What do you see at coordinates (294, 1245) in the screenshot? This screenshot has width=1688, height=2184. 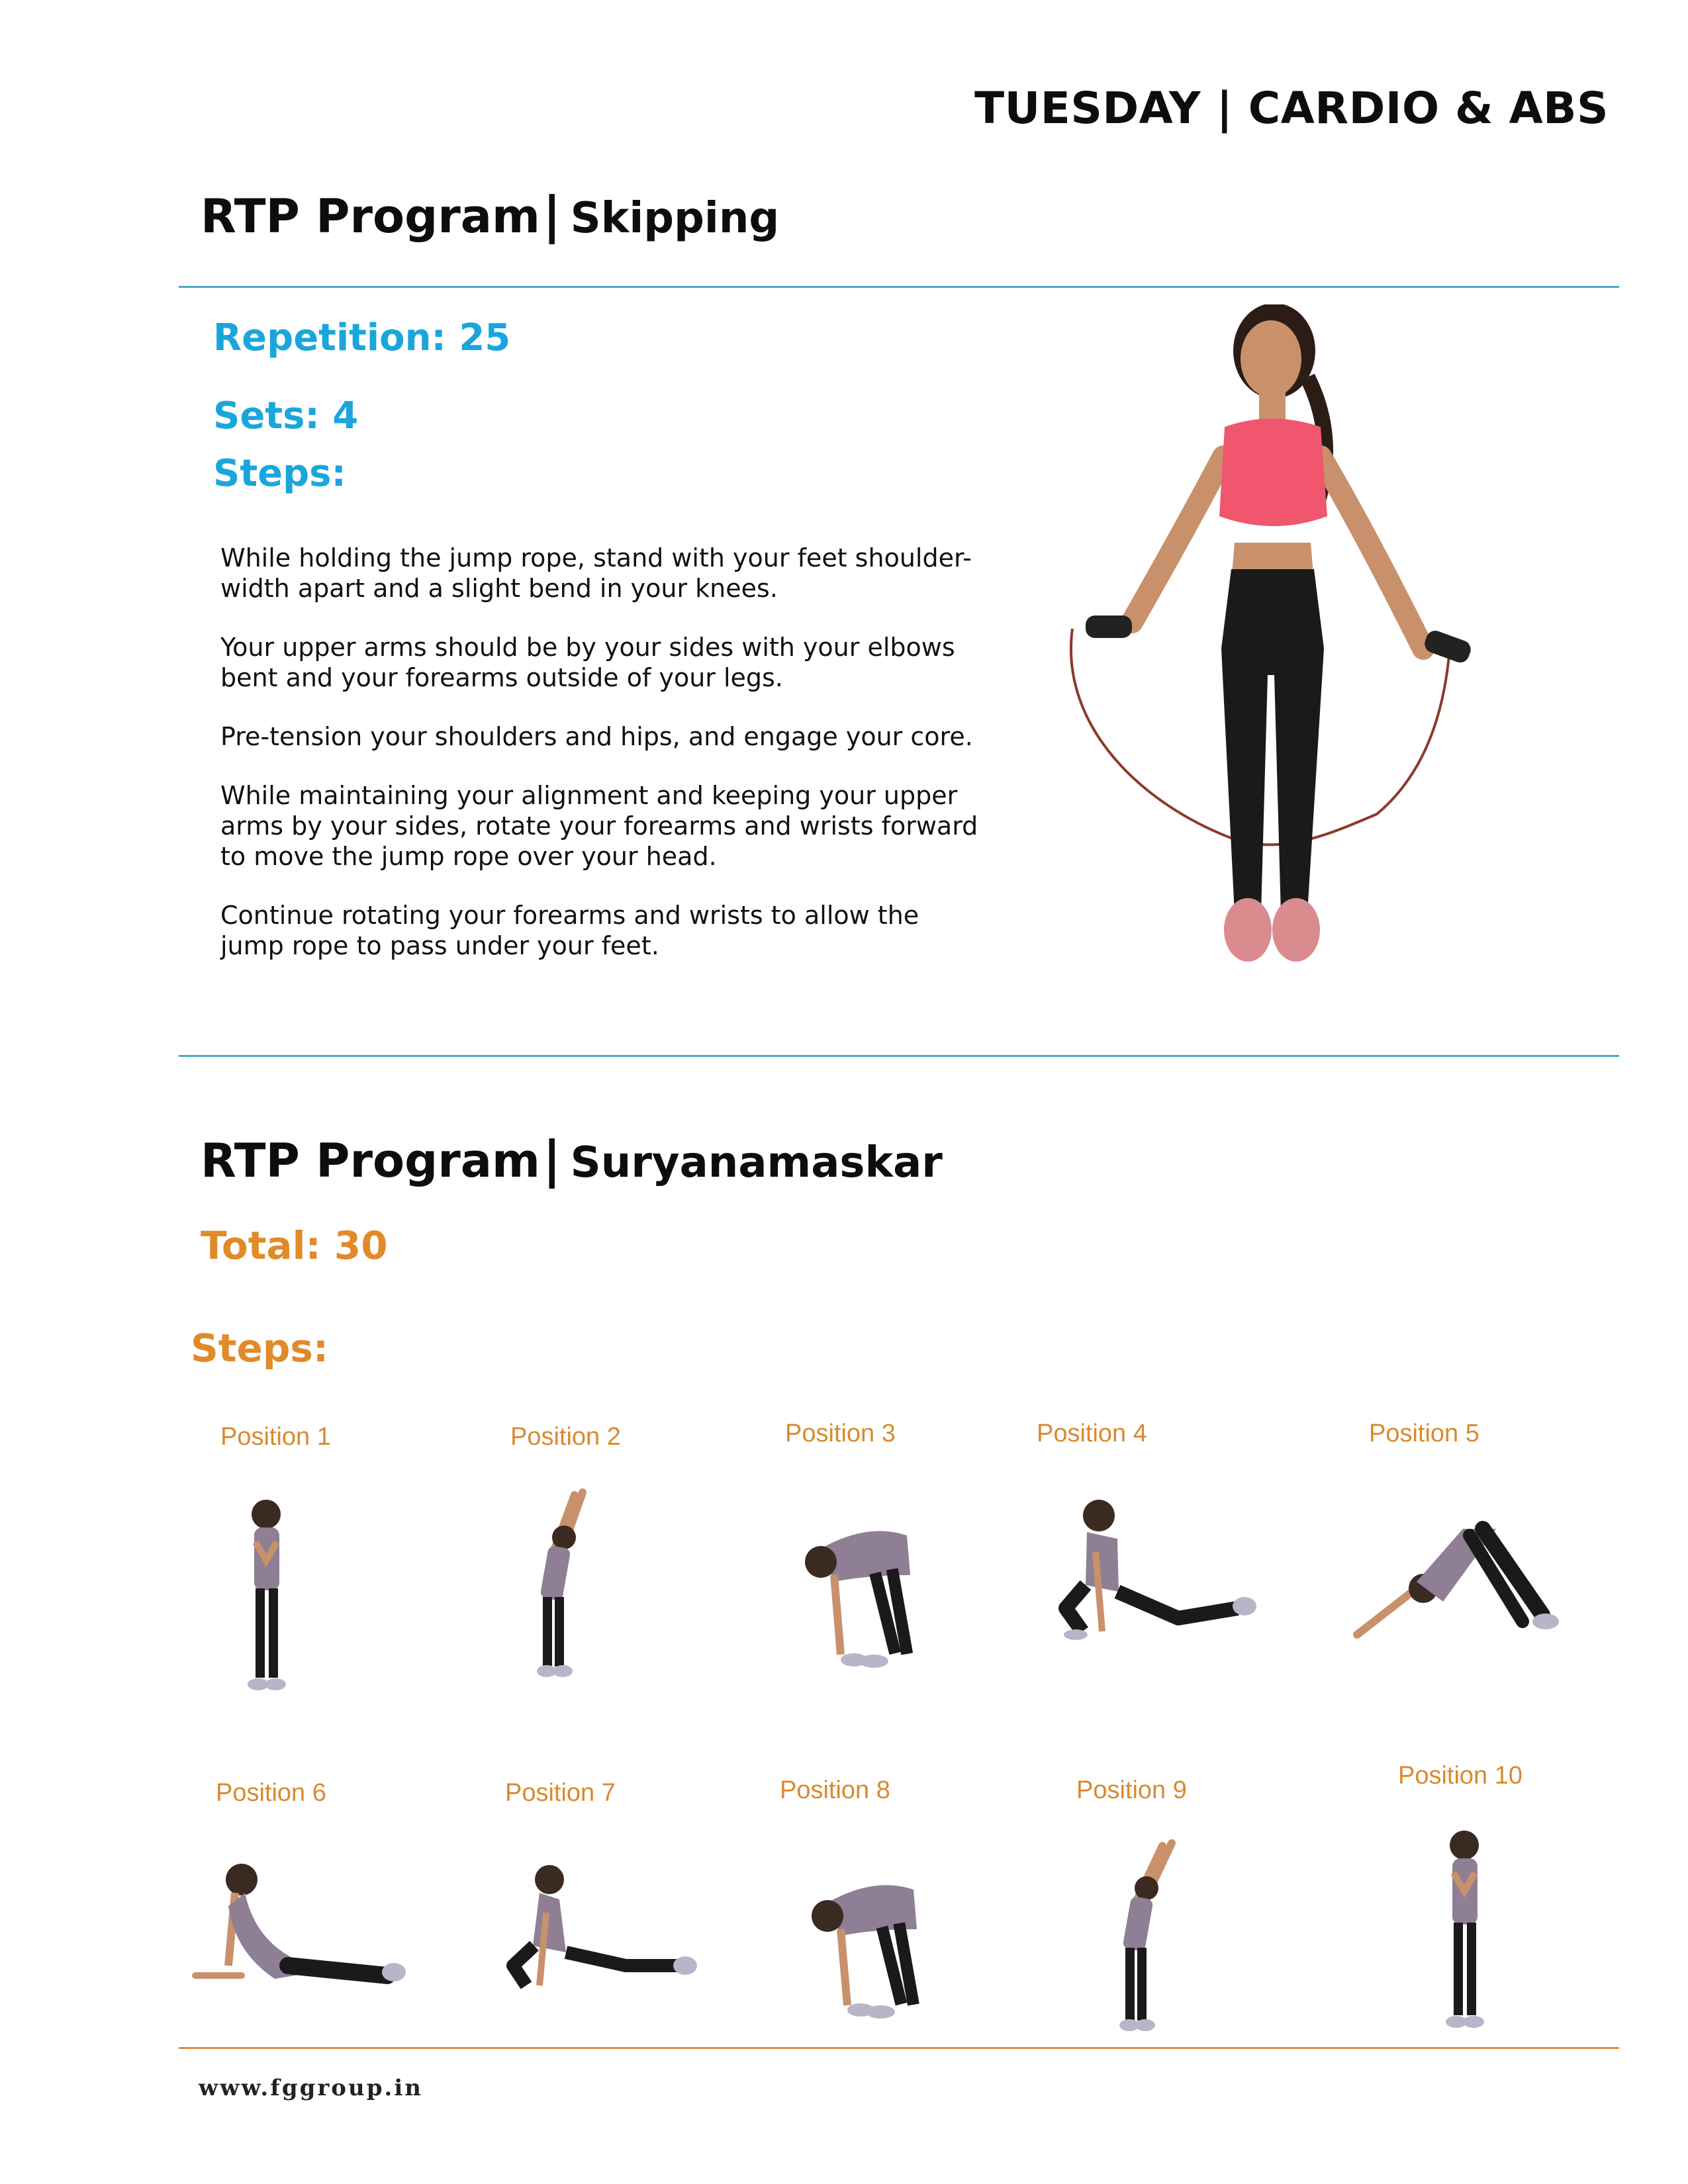 I see `total-label: Total: 30` at bounding box center [294, 1245].